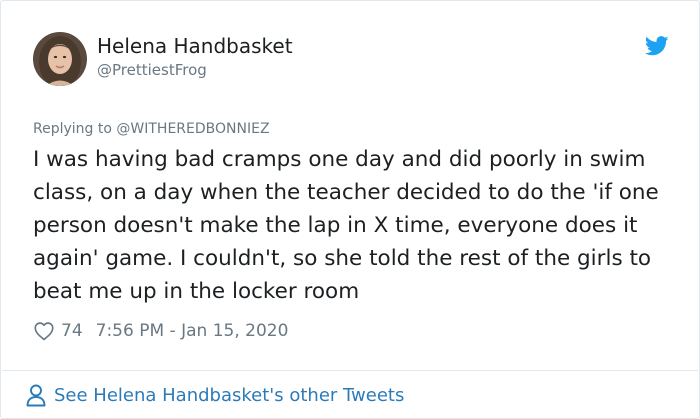  Describe the element at coordinates (72, 331) in the screenshot. I see `like-count: 74` at that location.